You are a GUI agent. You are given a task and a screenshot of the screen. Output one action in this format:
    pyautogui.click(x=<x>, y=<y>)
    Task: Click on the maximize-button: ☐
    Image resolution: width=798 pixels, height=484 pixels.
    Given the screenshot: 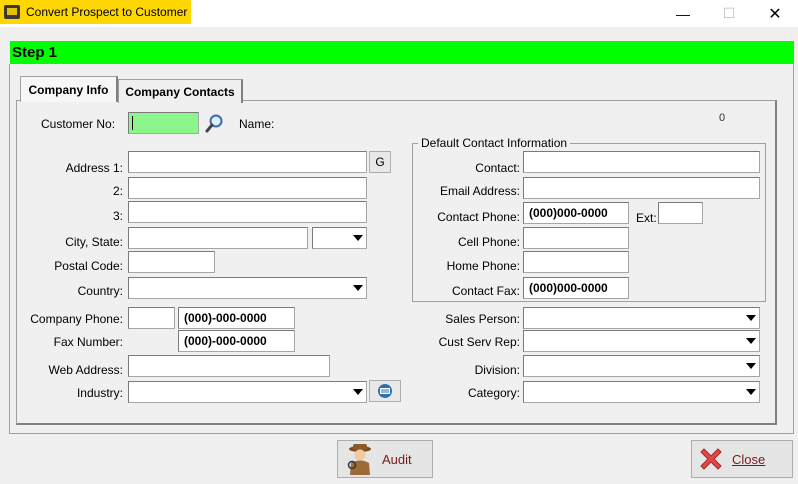 What is the action you would take?
    pyautogui.click(x=729, y=13)
    